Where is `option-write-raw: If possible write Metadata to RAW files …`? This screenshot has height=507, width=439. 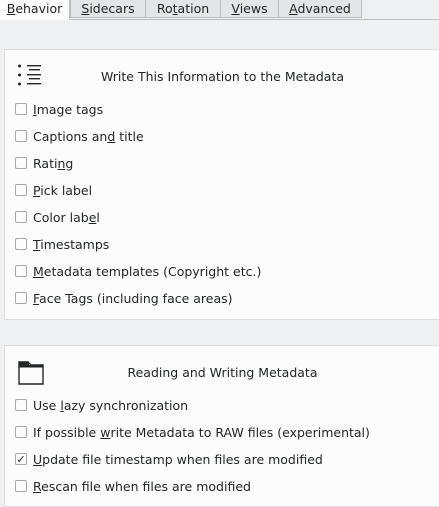 option-write-raw: If possible write Metadata to RAW files … is located at coordinates (192, 432).